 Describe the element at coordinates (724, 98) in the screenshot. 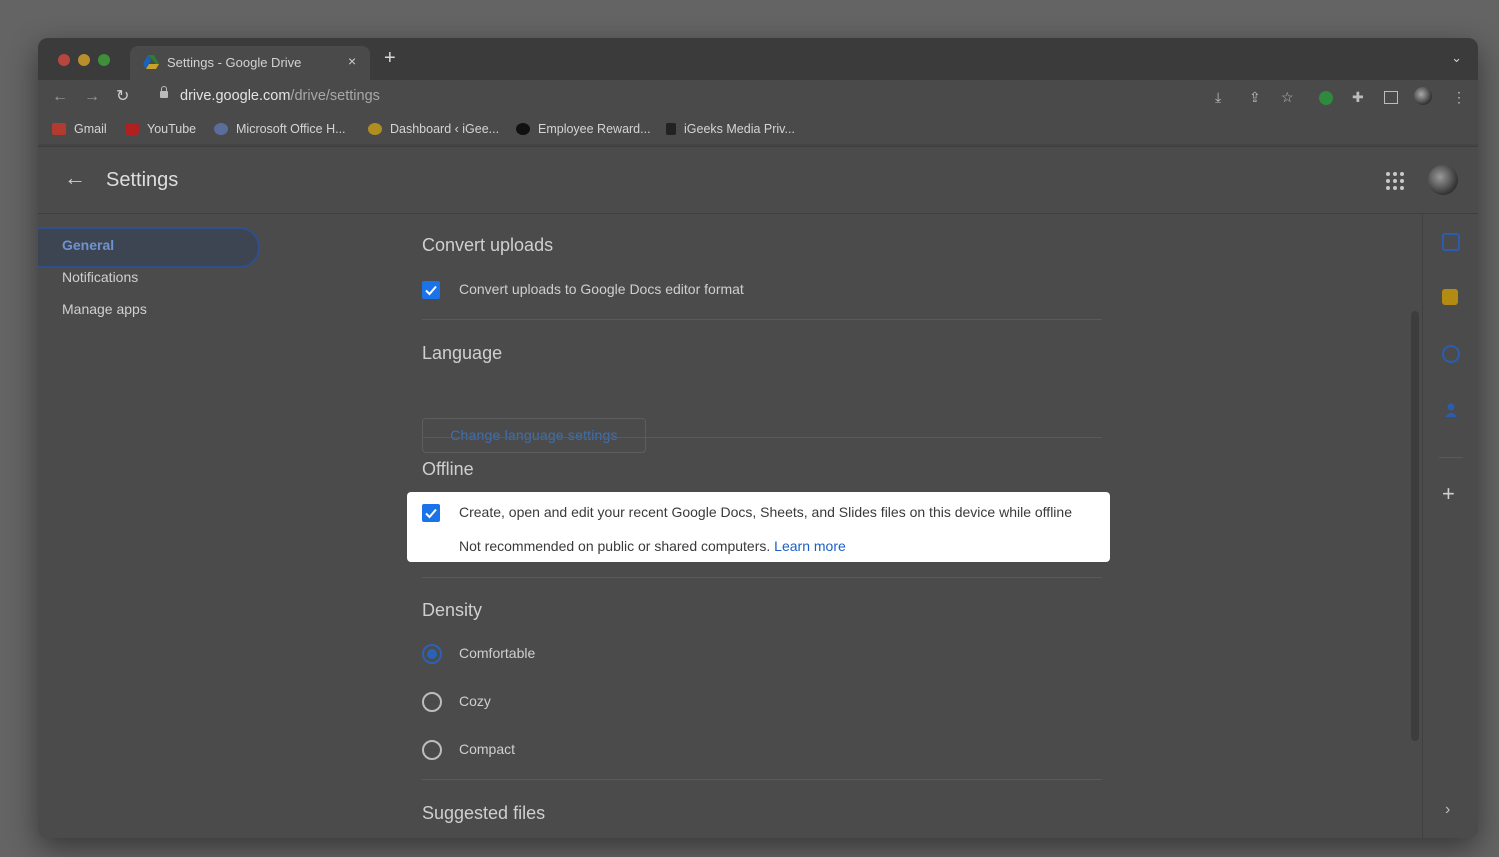

I see `address-bar: drive.google.com/drive/settings` at that location.